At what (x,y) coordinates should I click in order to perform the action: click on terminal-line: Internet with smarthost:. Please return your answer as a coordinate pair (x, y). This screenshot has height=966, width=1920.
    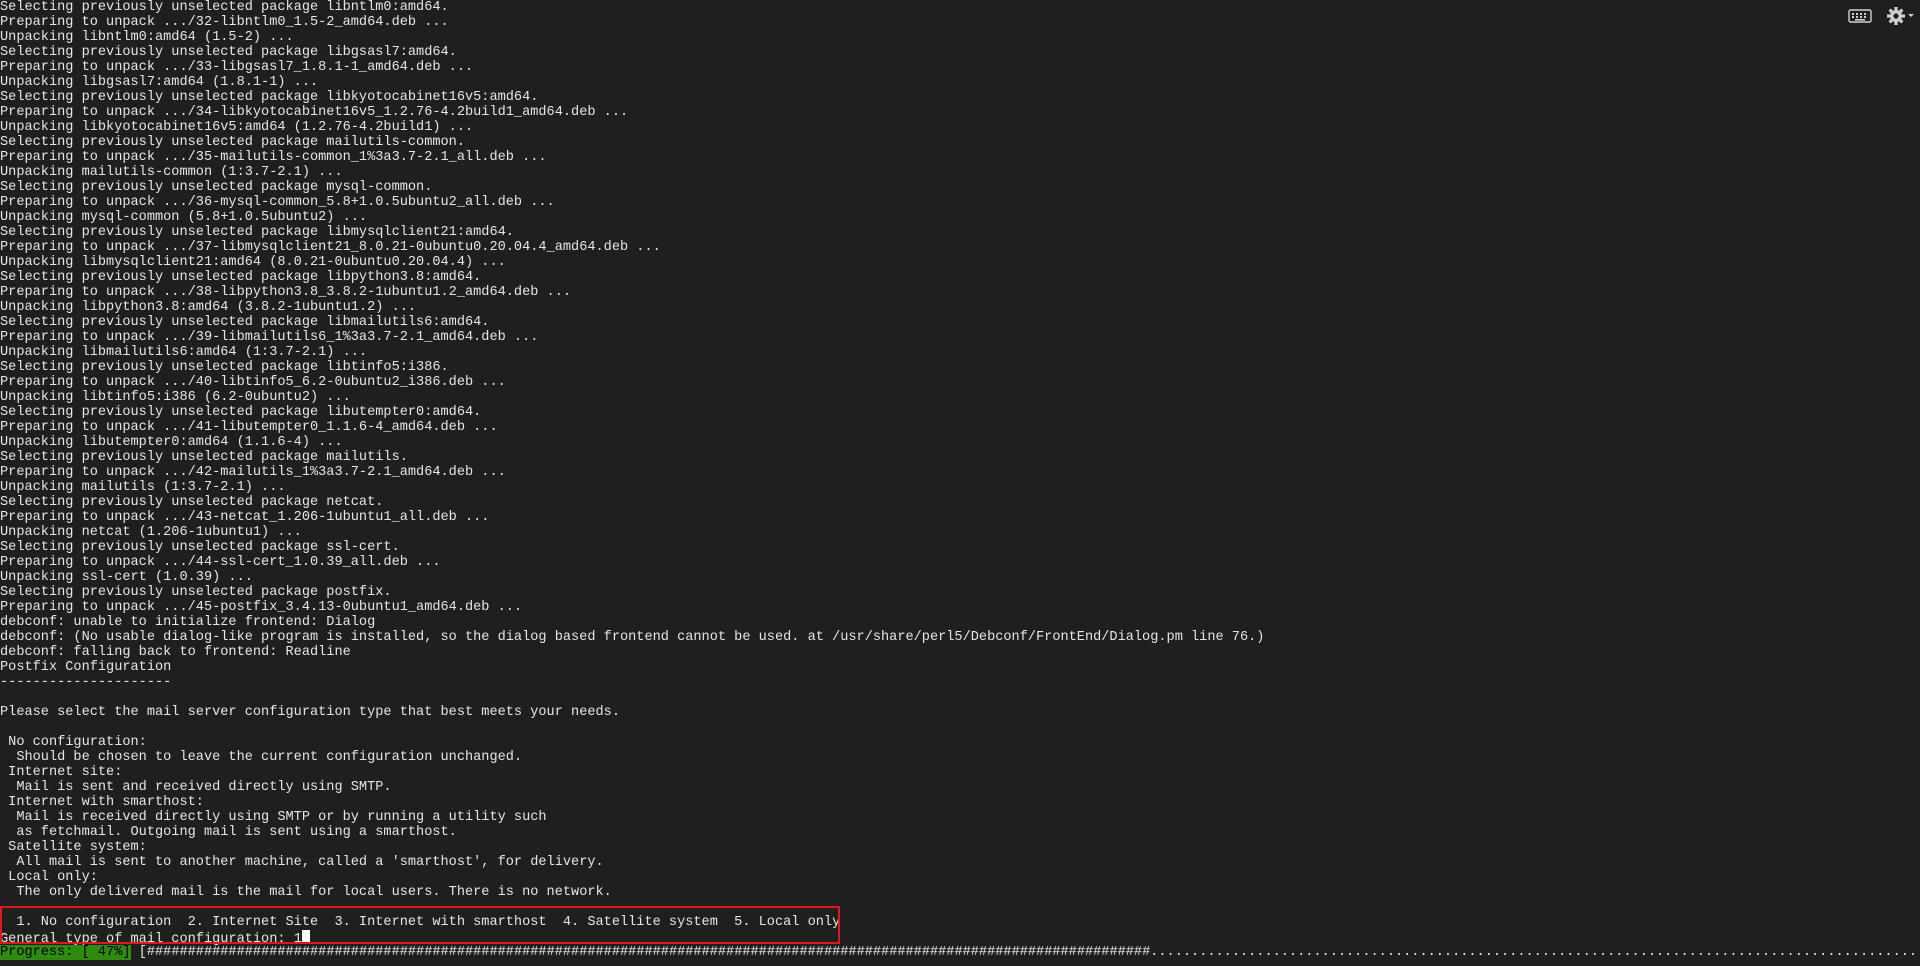
    Looking at the image, I should click on (102, 802).